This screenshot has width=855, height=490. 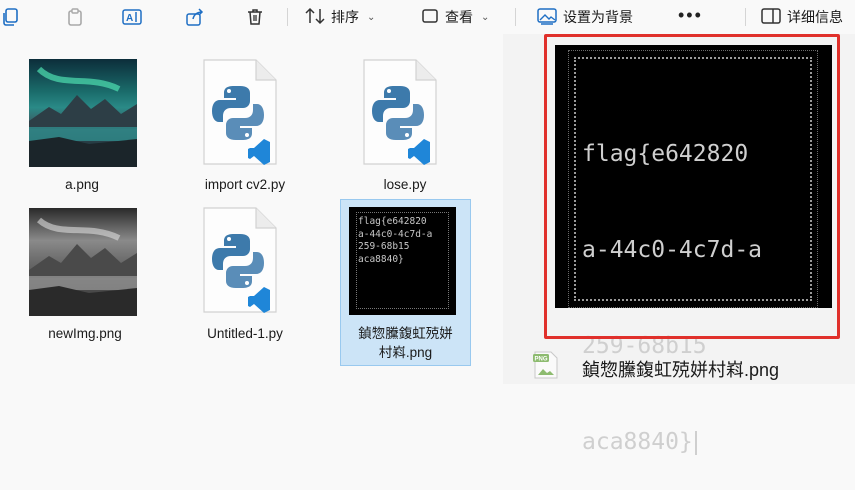 What do you see at coordinates (690, 15) in the screenshot?
I see `more-options-button: •••` at bounding box center [690, 15].